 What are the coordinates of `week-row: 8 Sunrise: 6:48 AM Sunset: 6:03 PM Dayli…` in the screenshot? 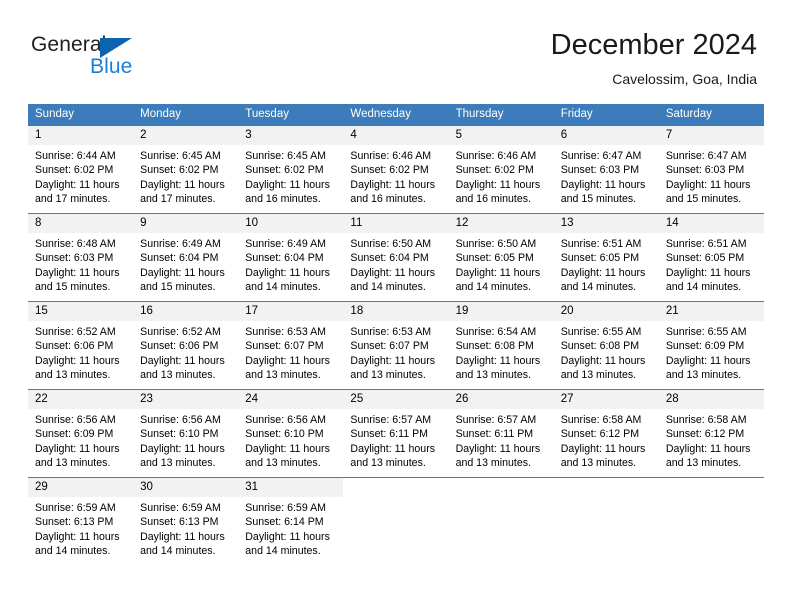 It's located at (396, 257).